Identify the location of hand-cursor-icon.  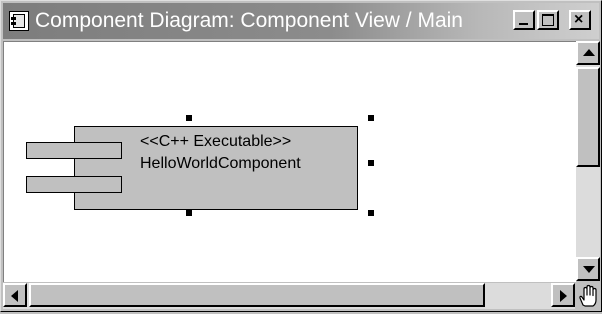
(588, 295).